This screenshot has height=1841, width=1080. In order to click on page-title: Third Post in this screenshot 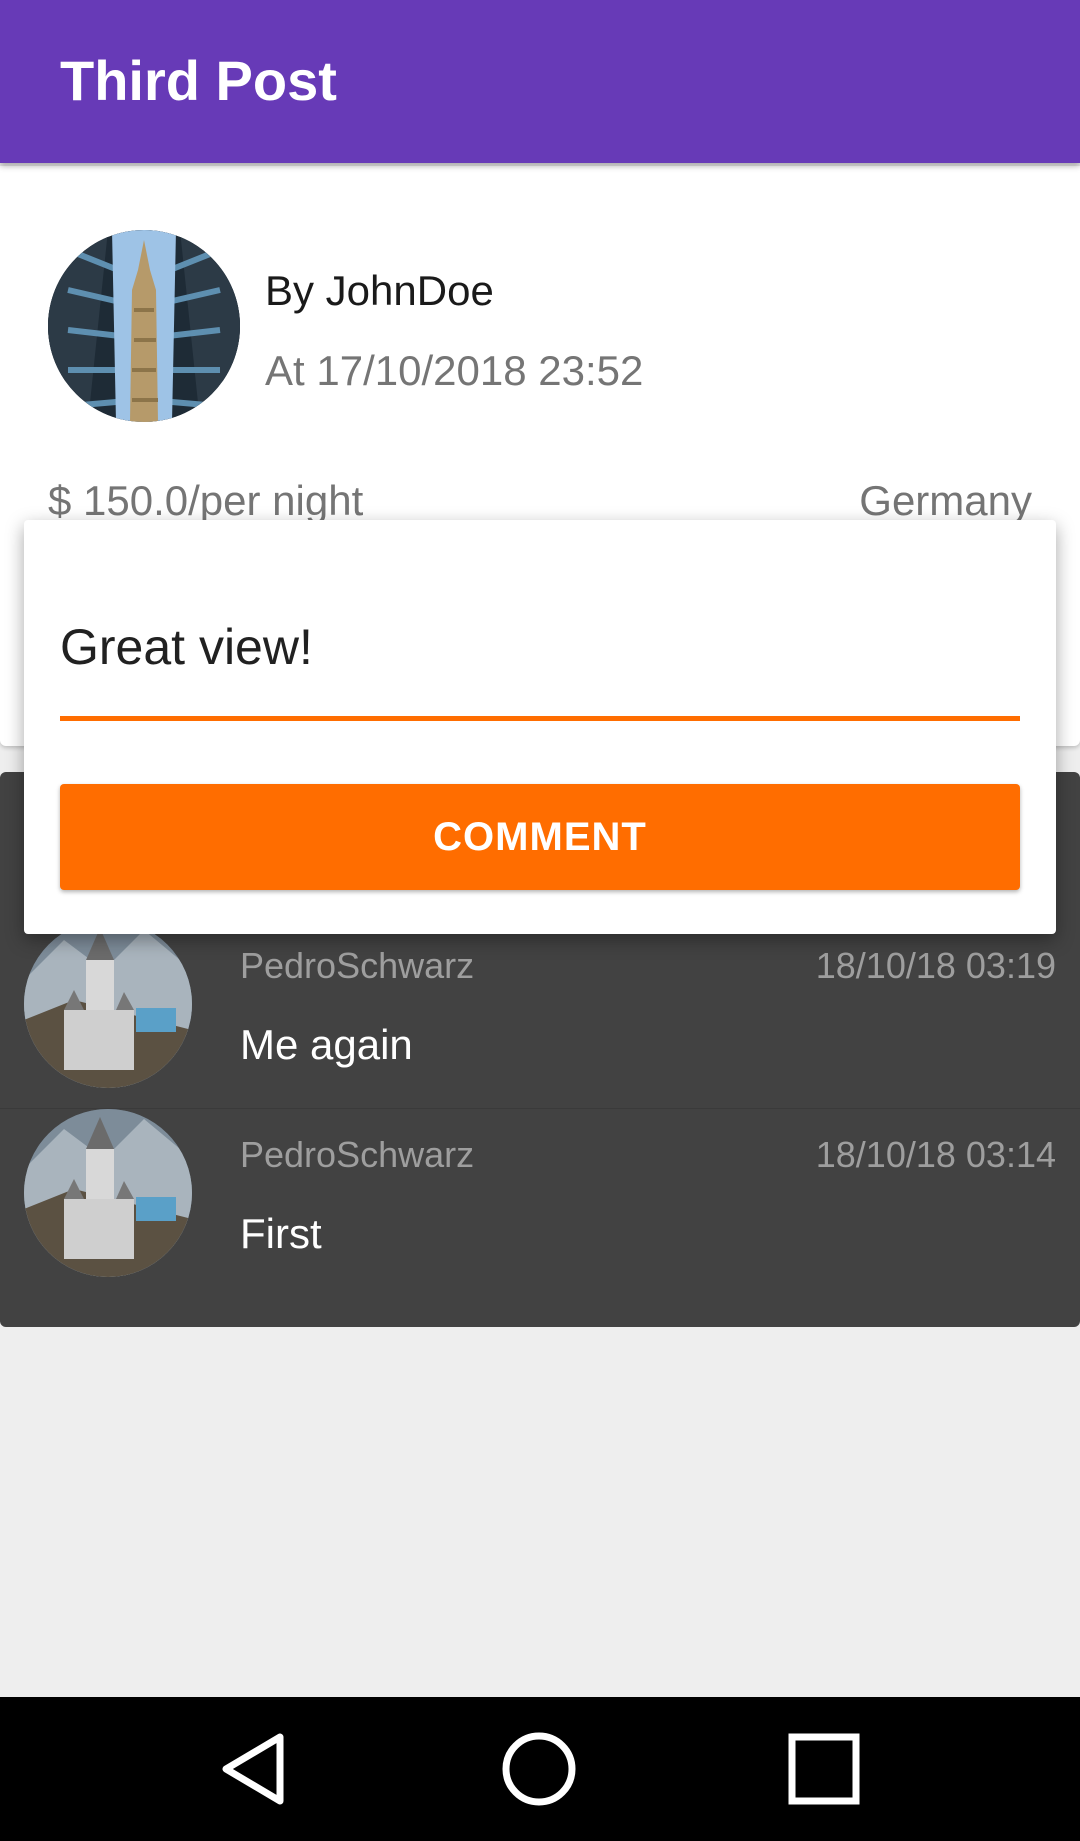, I will do `click(198, 80)`.